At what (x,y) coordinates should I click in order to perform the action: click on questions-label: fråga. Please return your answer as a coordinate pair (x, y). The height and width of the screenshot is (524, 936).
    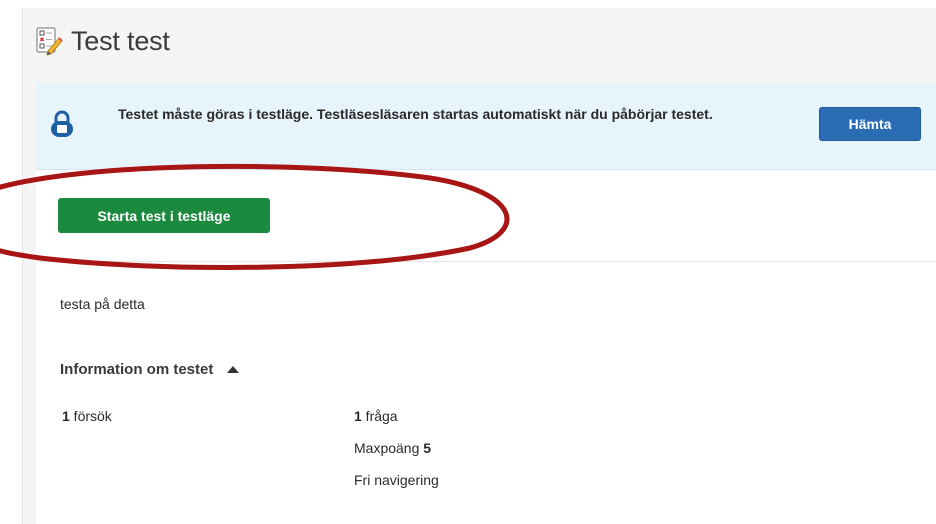
    Looking at the image, I should click on (379, 416).